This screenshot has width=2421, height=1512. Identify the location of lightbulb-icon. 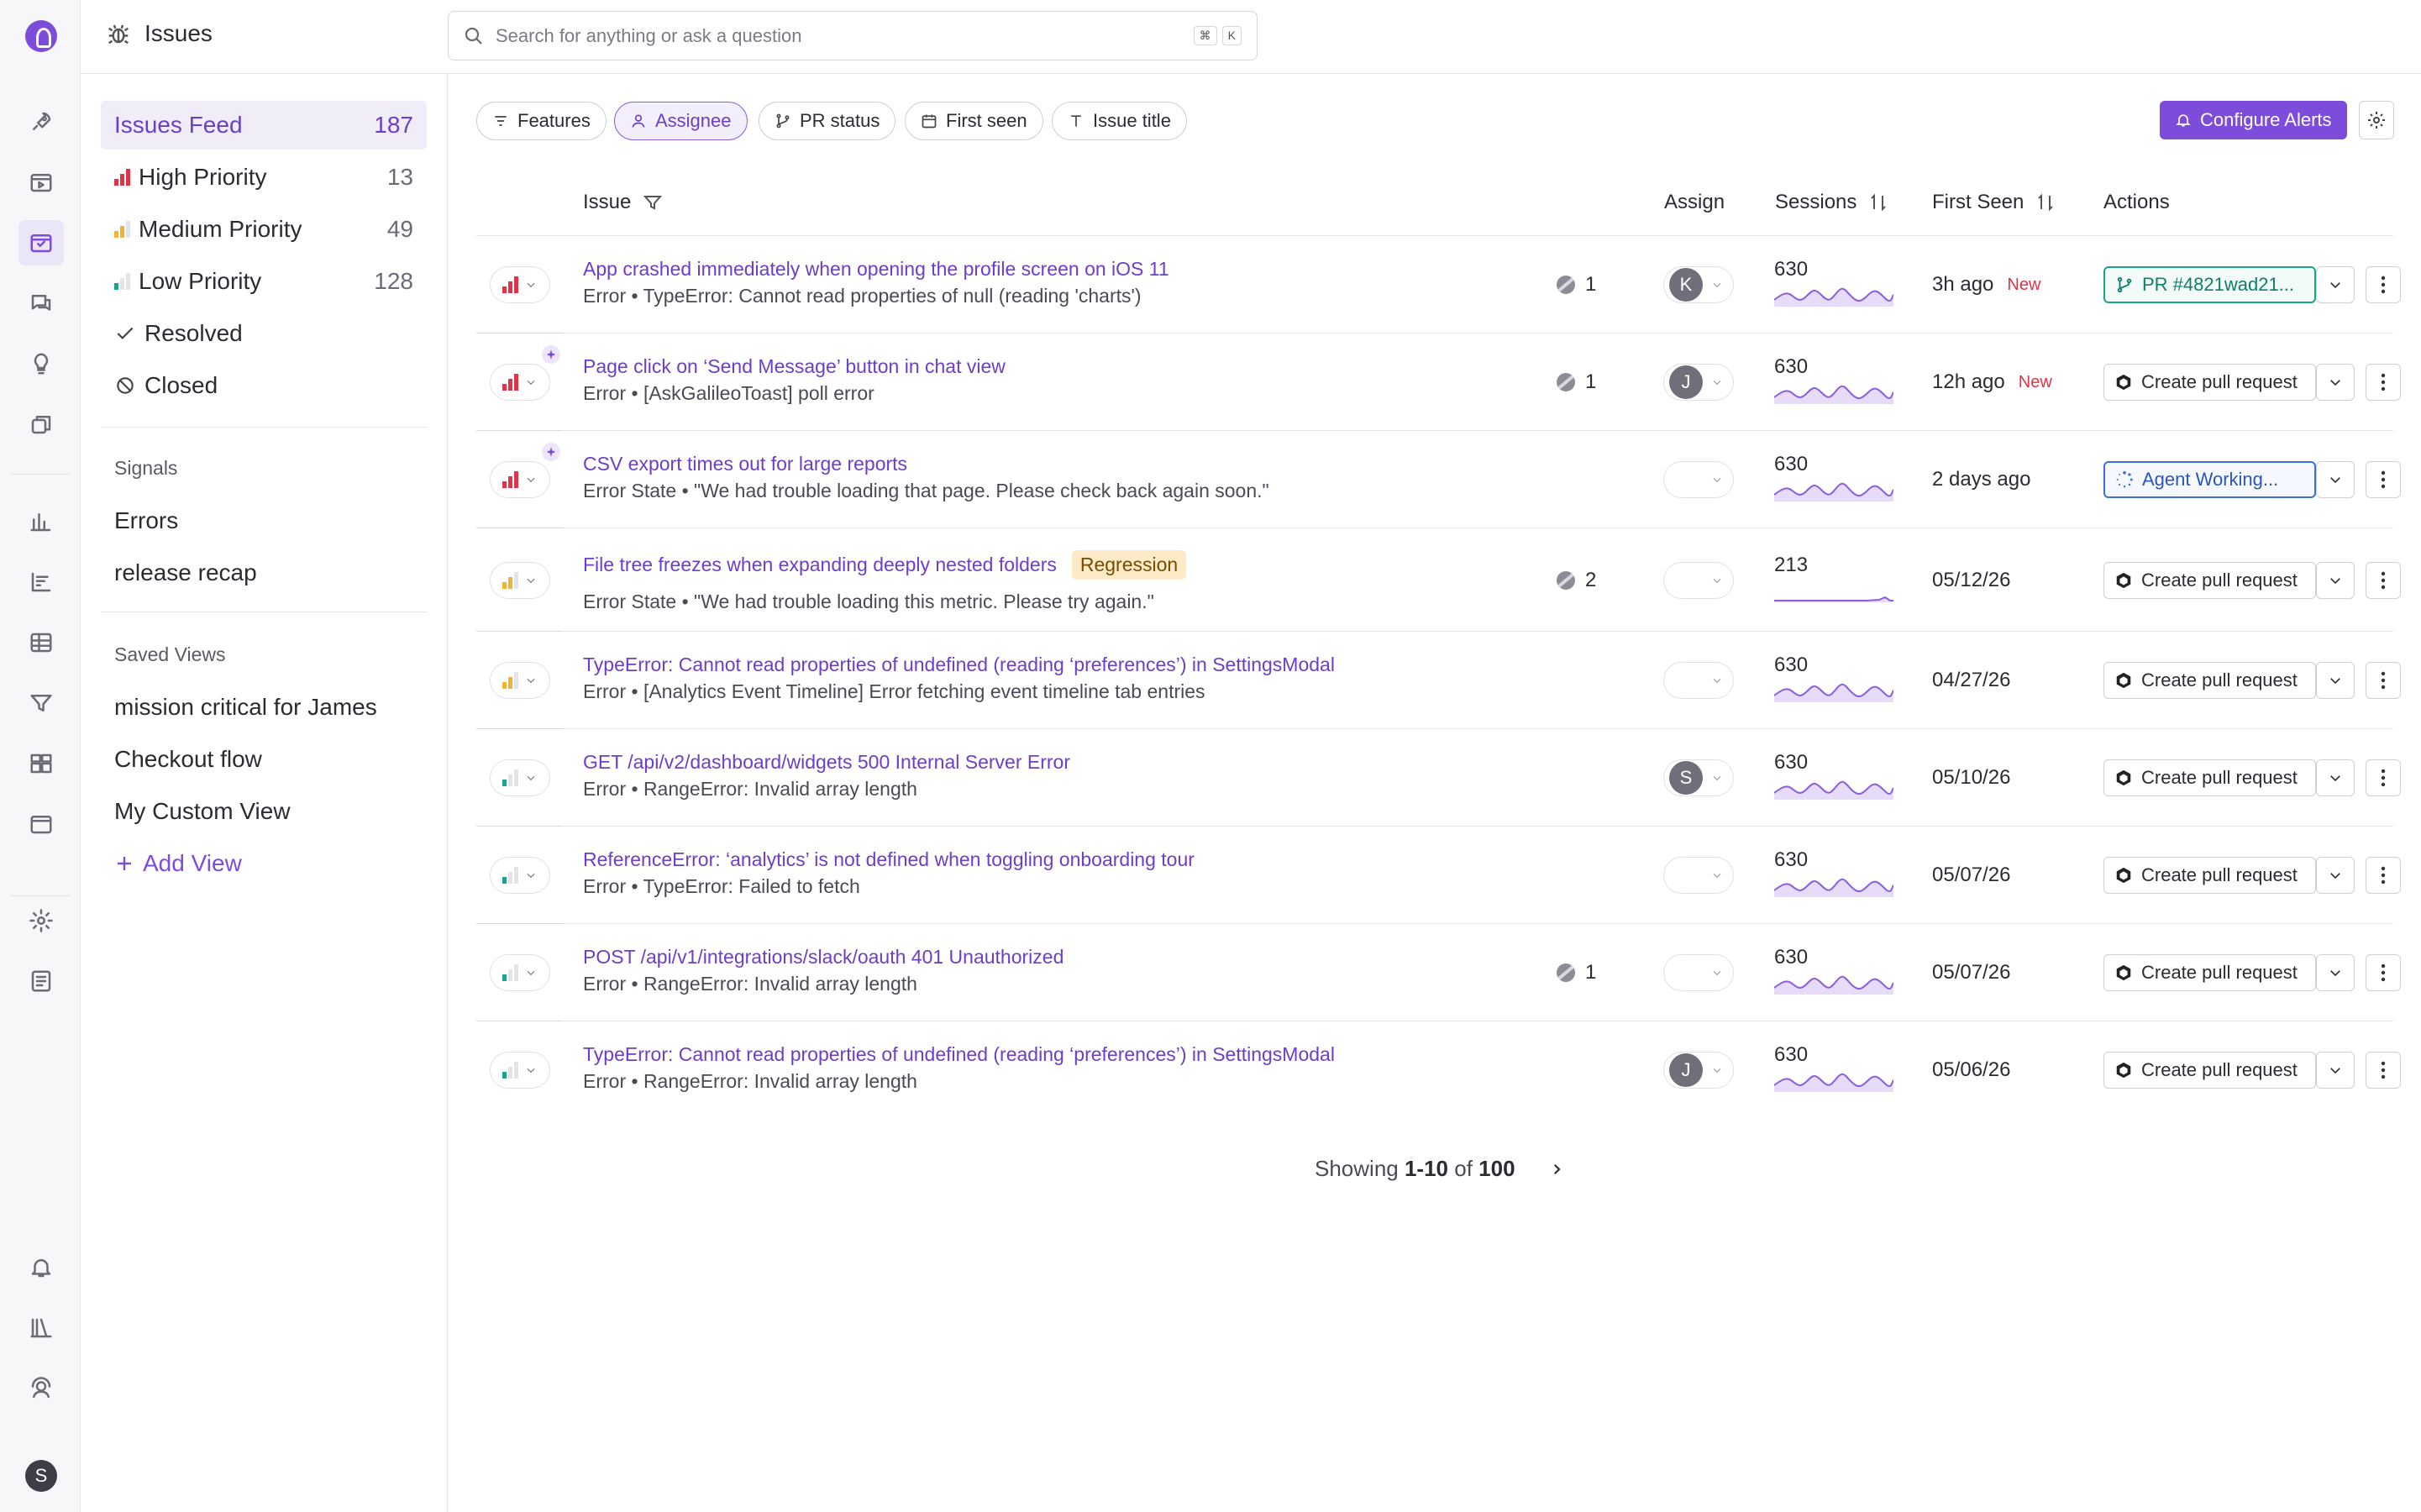
(41, 363).